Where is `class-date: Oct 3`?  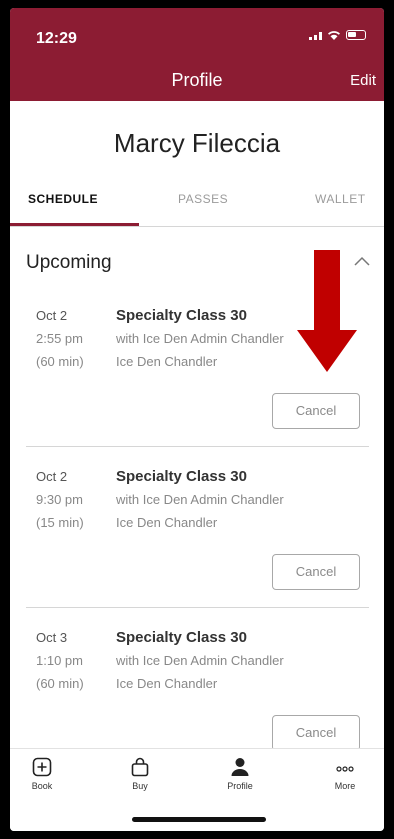 class-date: Oct 3 is located at coordinates (52, 637).